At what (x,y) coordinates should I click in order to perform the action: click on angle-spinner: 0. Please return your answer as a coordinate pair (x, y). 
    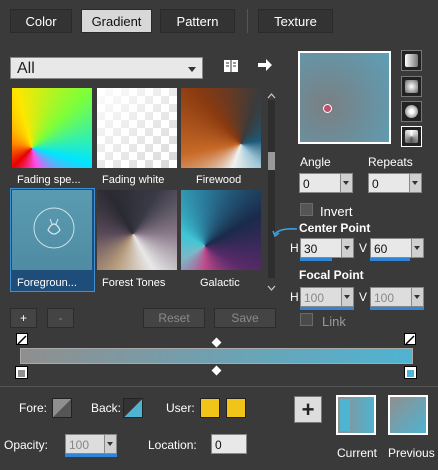
    Looking at the image, I should click on (326, 183).